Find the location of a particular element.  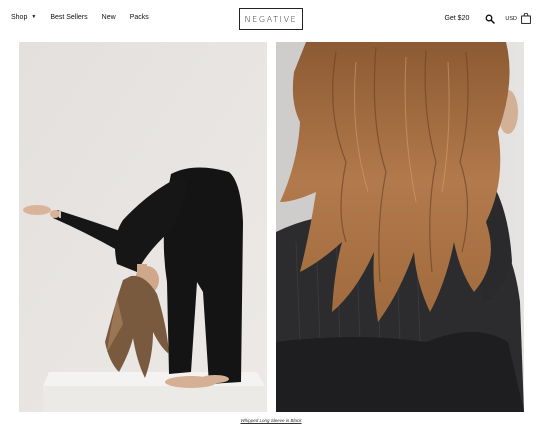

nav-new: New is located at coordinates (109, 17).